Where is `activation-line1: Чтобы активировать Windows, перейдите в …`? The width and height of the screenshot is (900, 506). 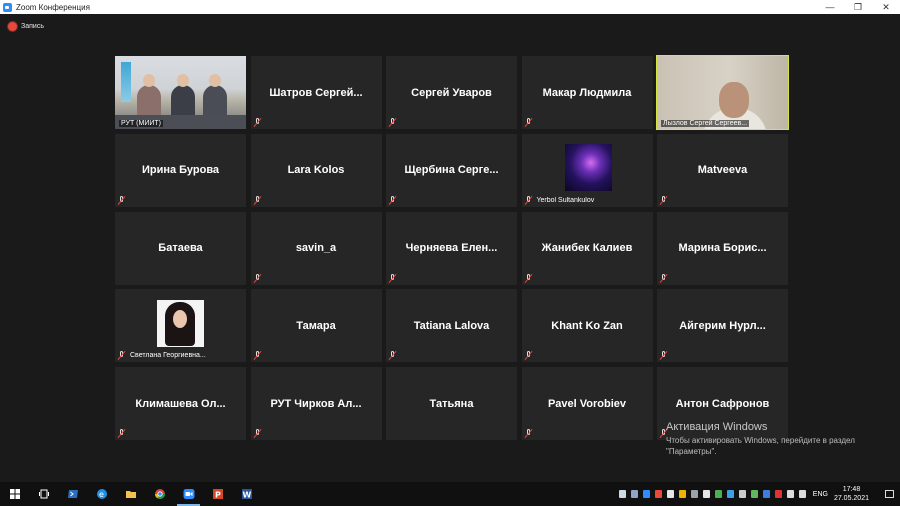
activation-line1: Чтобы активировать Windows, перейдите в … is located at coordinates (760, 440).